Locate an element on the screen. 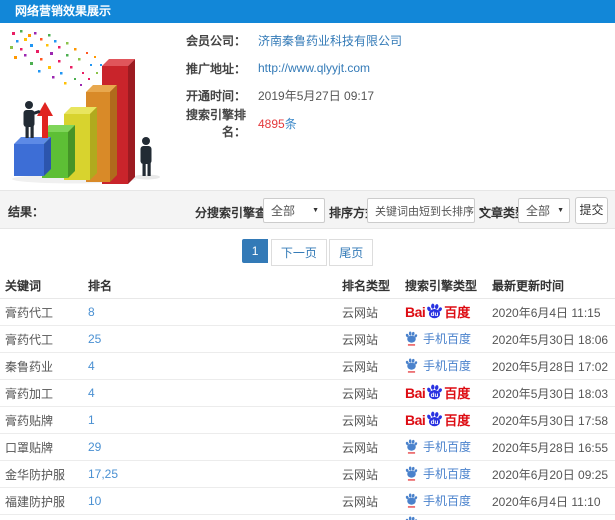  promo-url-label: 推广地址： is located at coordinates (215, 68).